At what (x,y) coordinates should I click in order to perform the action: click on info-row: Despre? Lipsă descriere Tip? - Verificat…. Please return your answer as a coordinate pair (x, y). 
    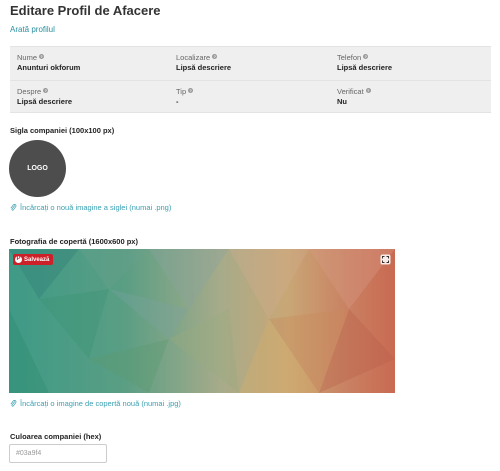
    Looking at the image, I should click on (250, 96).